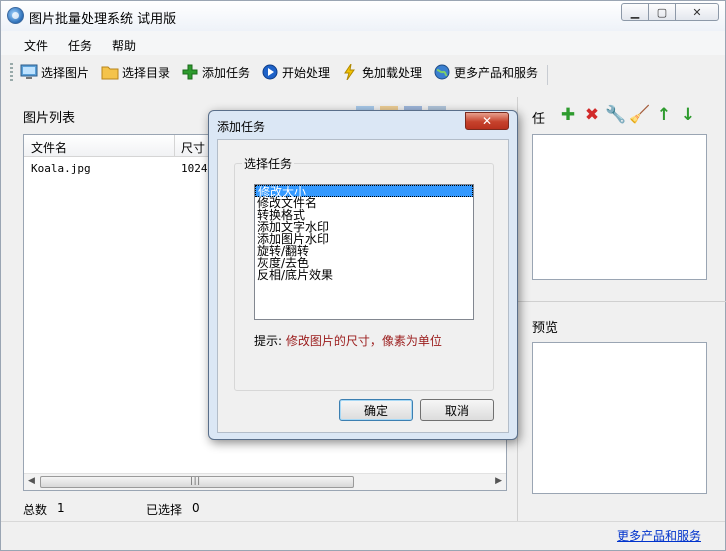  What do you see at coordinates (545, 328) in the screenshot?
I see `preview-label: 预览` at bounding box center [545, 328].